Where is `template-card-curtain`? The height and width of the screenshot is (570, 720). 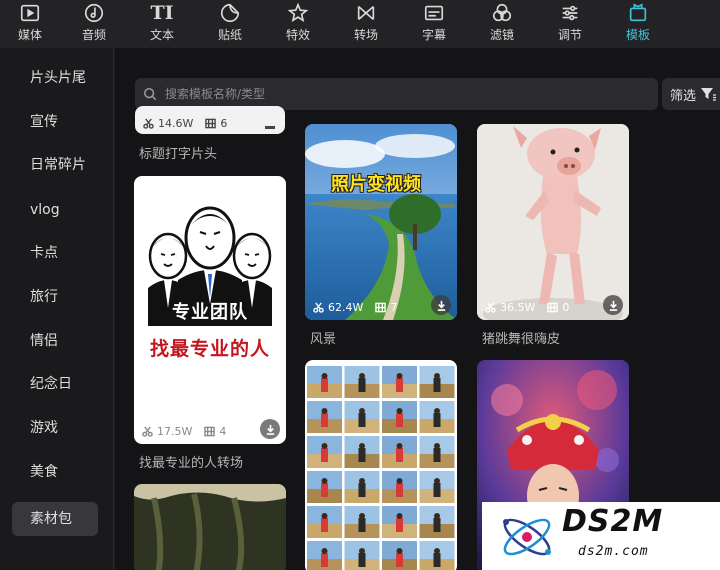 template-card-curtain is located at coordinates (210, 527).